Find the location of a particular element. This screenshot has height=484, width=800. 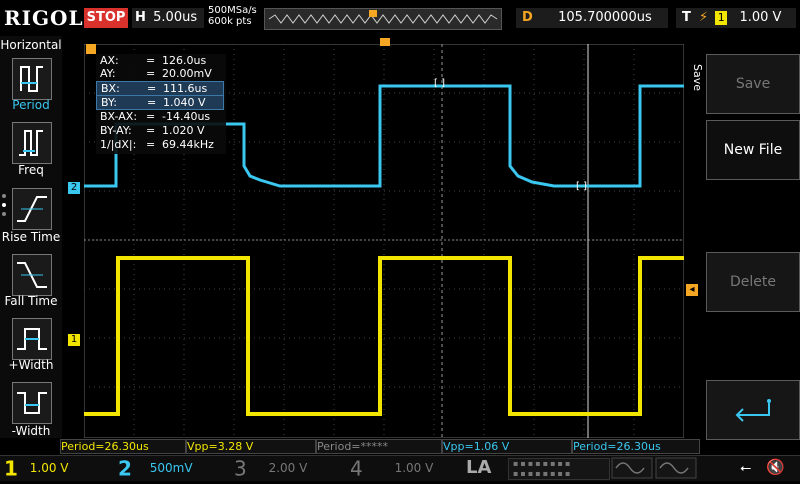

positive-width-label: +Width is located at coordinates (31, 365).